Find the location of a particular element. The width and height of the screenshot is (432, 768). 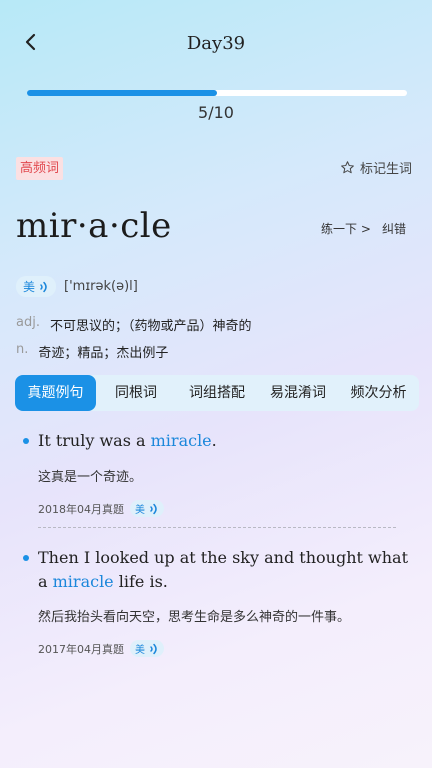

phonetic: ['mɪrək(ə)l] is located at coordinates (101, 286).